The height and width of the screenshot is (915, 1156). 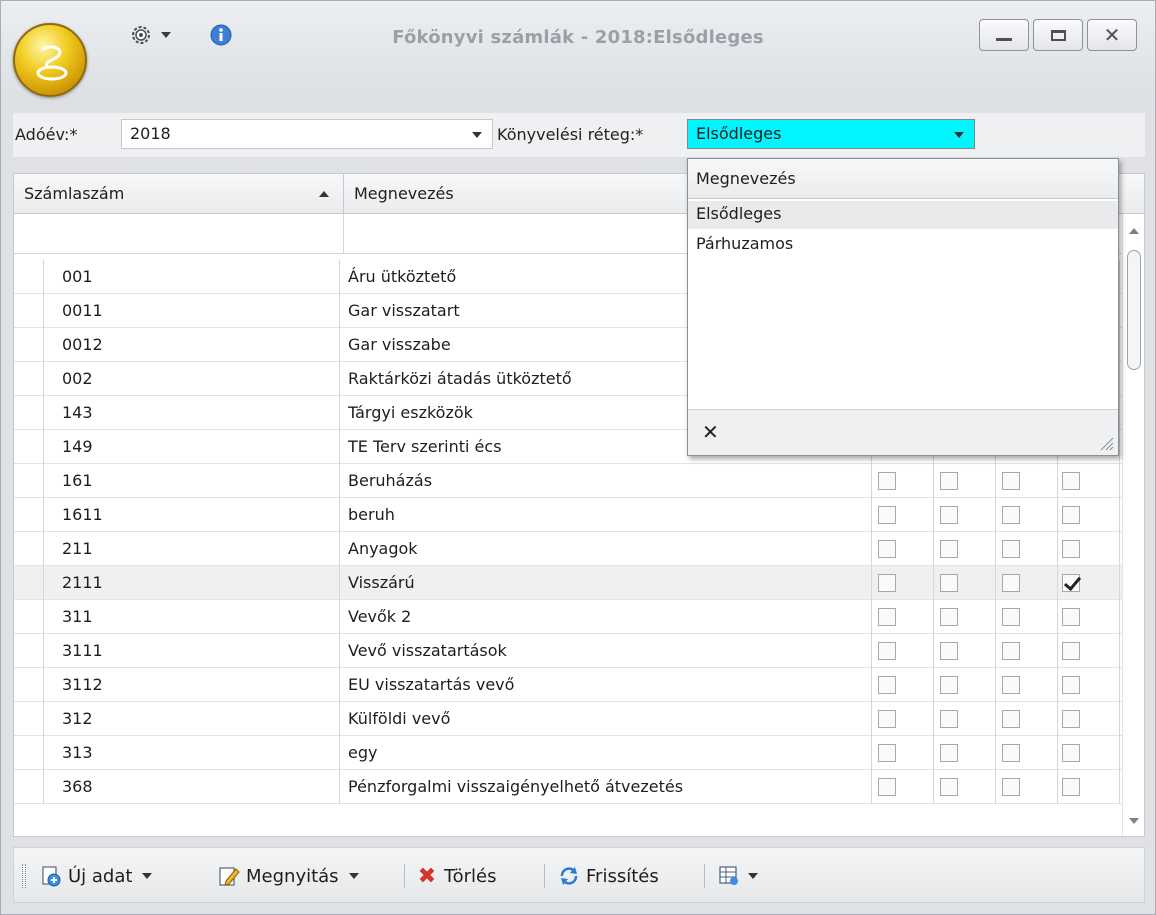 I want to click on close-button: ✕, so click(x=1112, y=35).